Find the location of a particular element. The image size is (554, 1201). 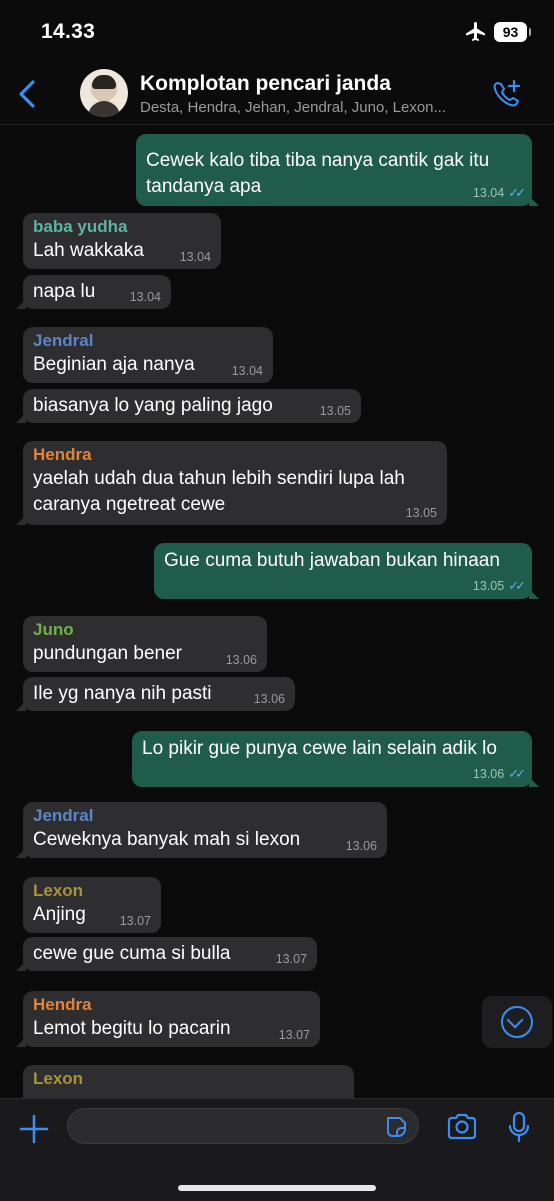

message-bubble-incoming: baba yudha Lah wakkaka 13.04 is located at coordinates (122, 241).